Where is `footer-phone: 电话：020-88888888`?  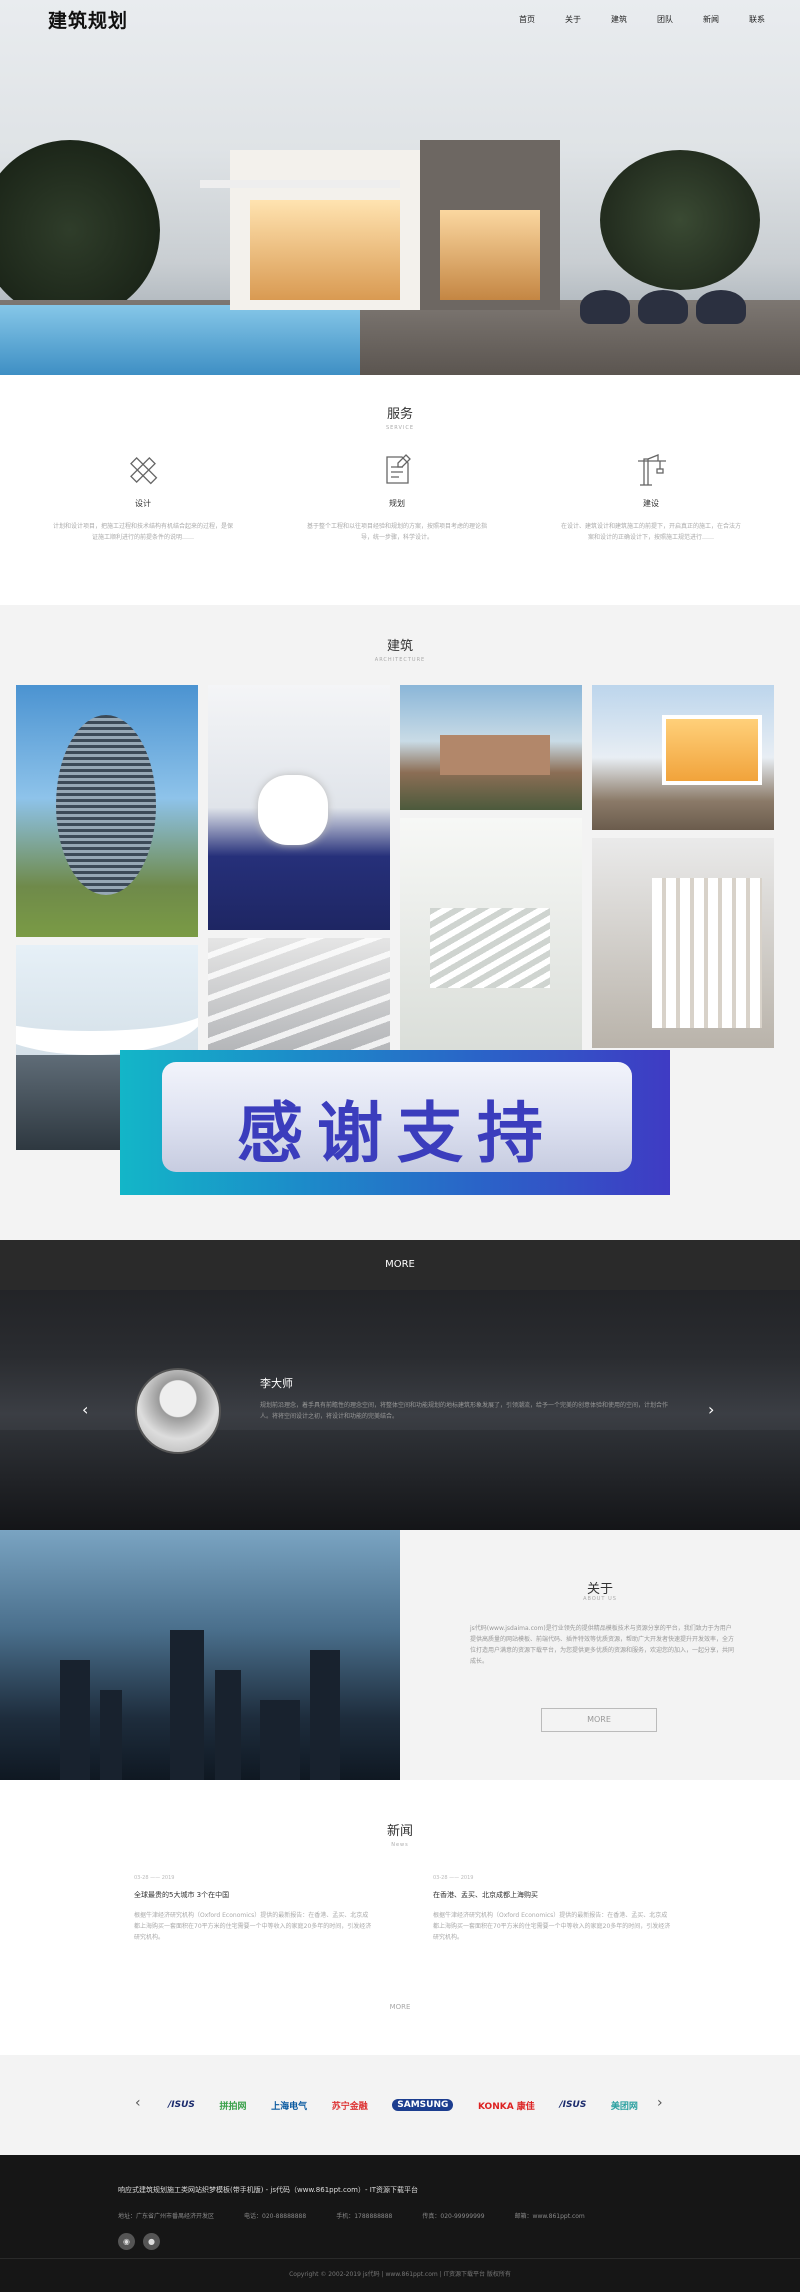 footer-phone: 电话：020-88888888 is located at coordinates (275, 2216).